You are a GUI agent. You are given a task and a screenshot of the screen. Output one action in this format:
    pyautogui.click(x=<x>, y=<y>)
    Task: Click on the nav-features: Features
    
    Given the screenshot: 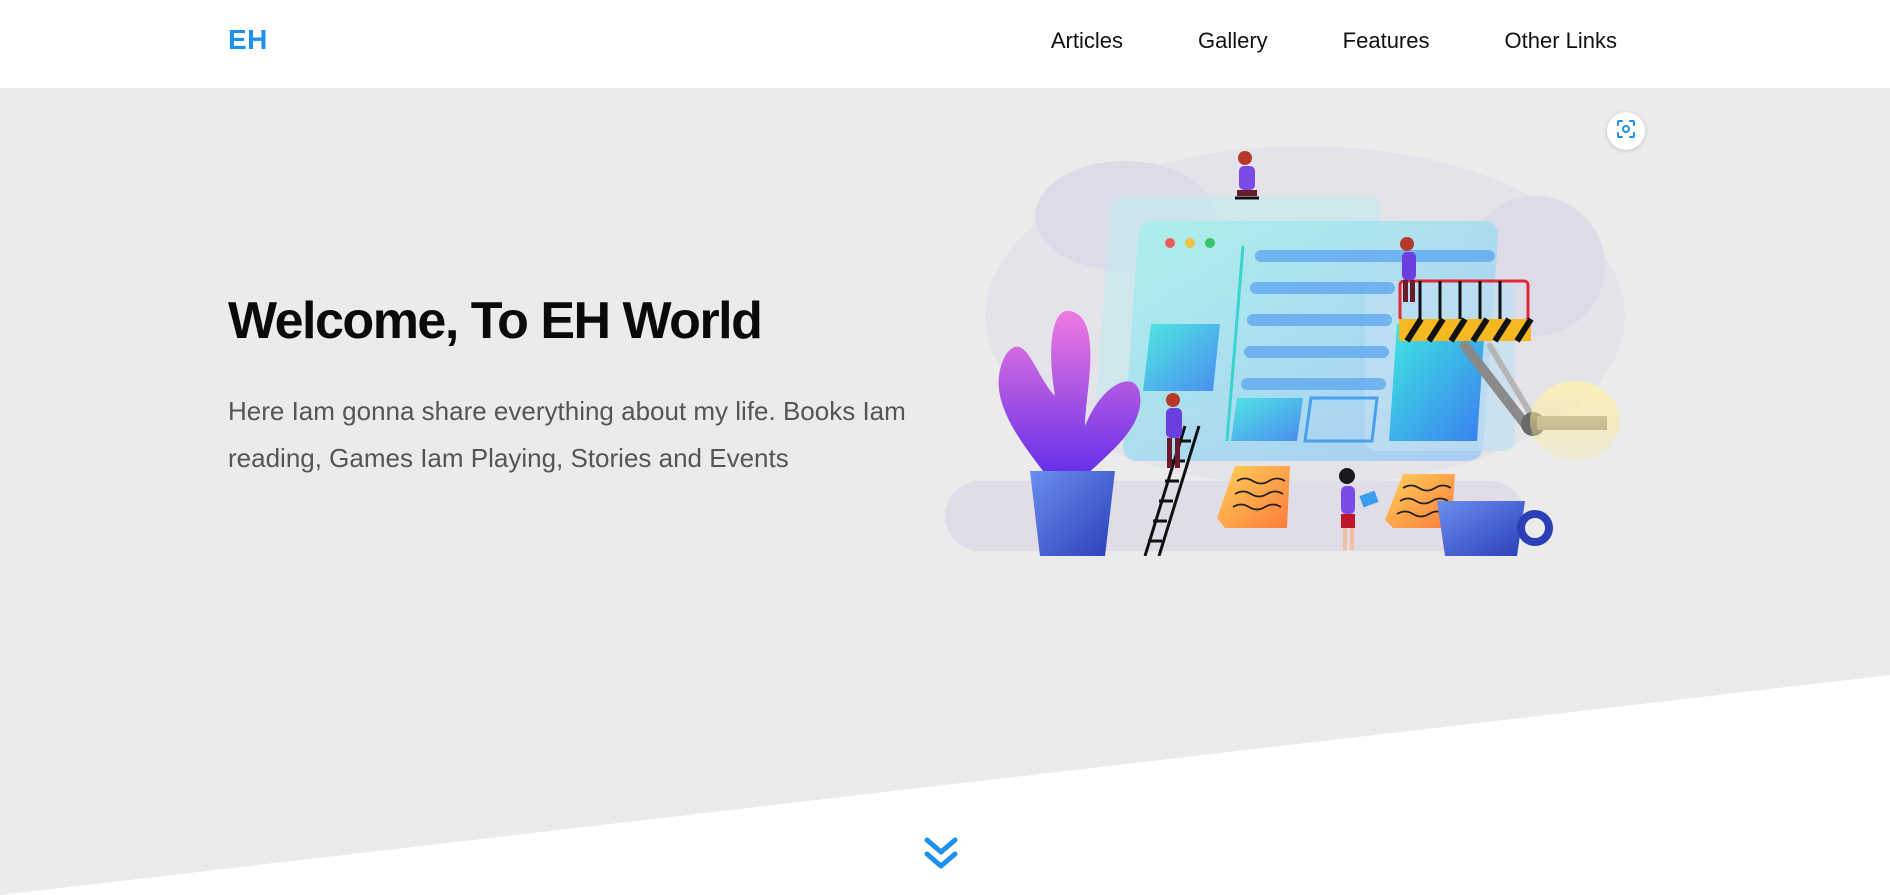 What is the action you would take?
    pyautogui.click(x=1386, y=41)
    